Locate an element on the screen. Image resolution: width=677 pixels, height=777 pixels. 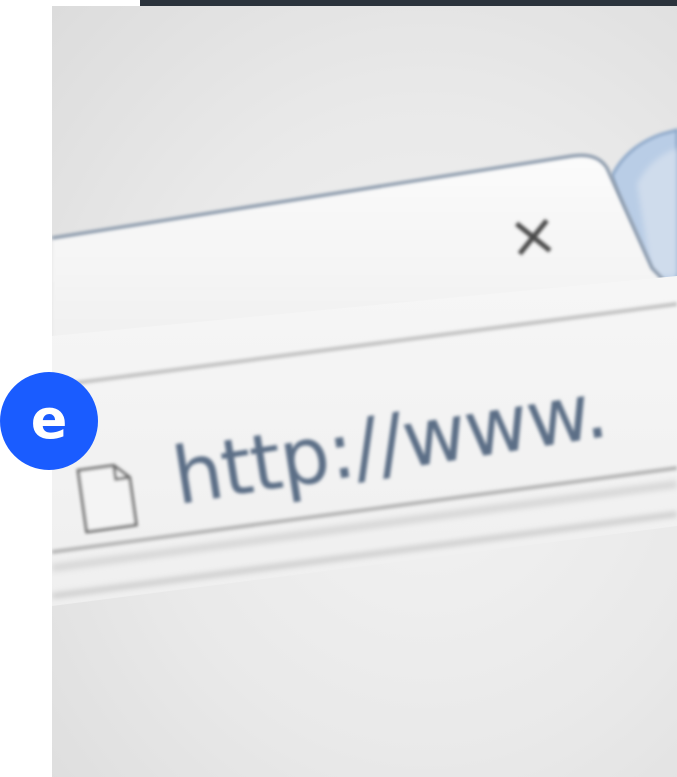
brand-logo-letter: e is located at coordinates (49, 419).